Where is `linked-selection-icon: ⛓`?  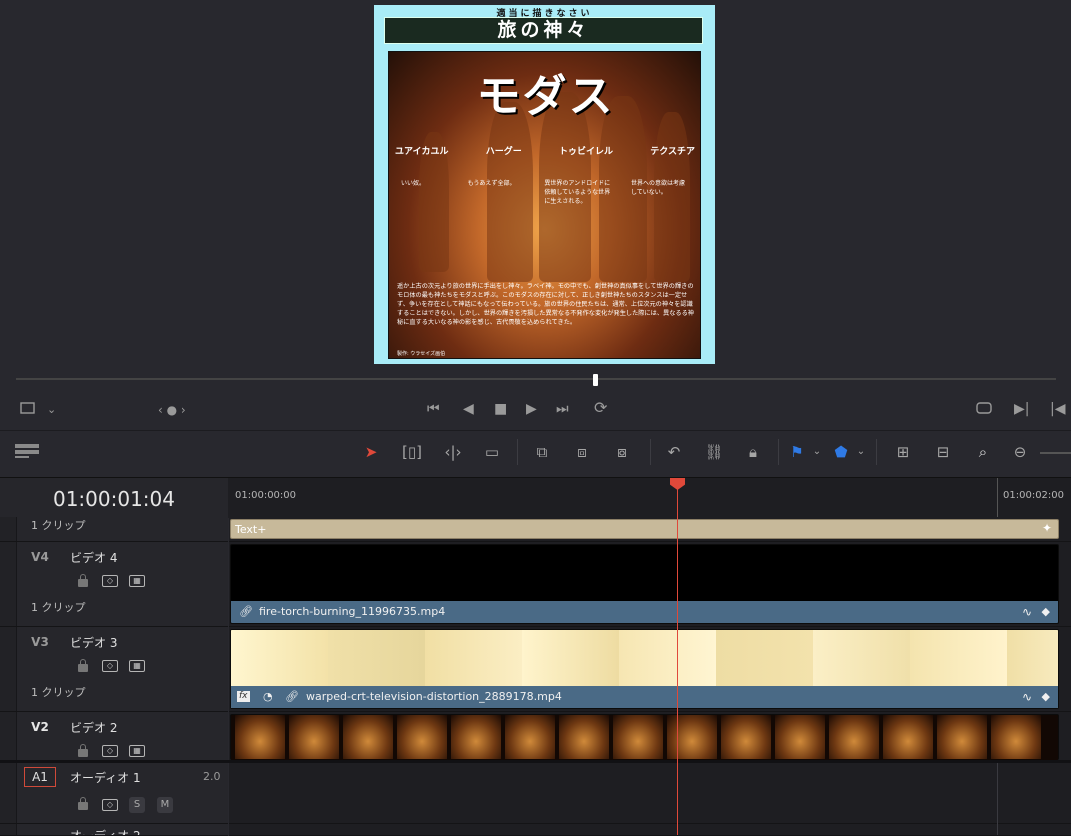 linked-selection-icon: ⛓ is located at coordinates (714, 452).